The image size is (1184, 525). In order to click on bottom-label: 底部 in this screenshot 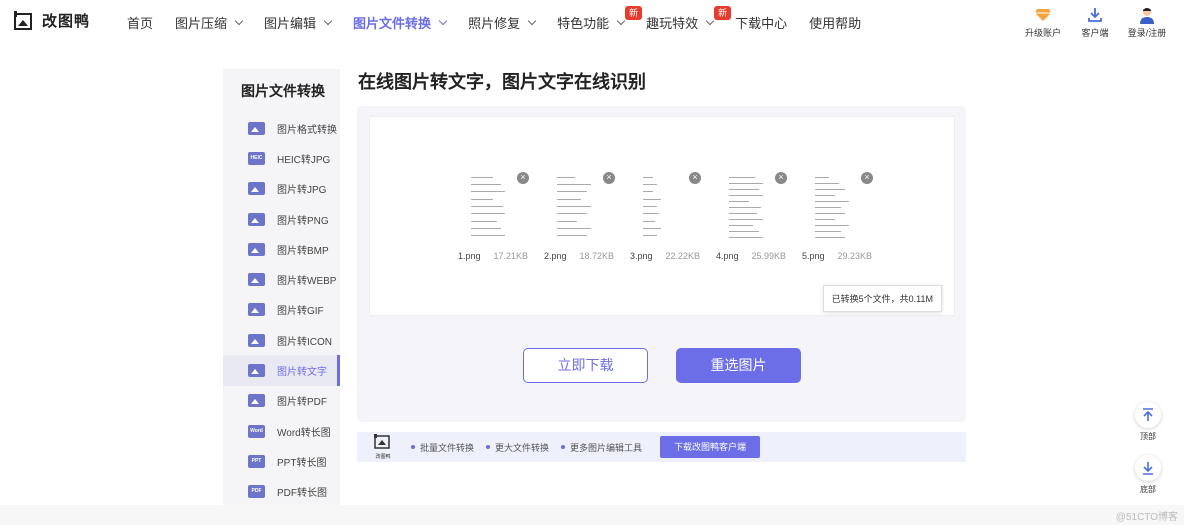, I will do `click(1148, 489)`.